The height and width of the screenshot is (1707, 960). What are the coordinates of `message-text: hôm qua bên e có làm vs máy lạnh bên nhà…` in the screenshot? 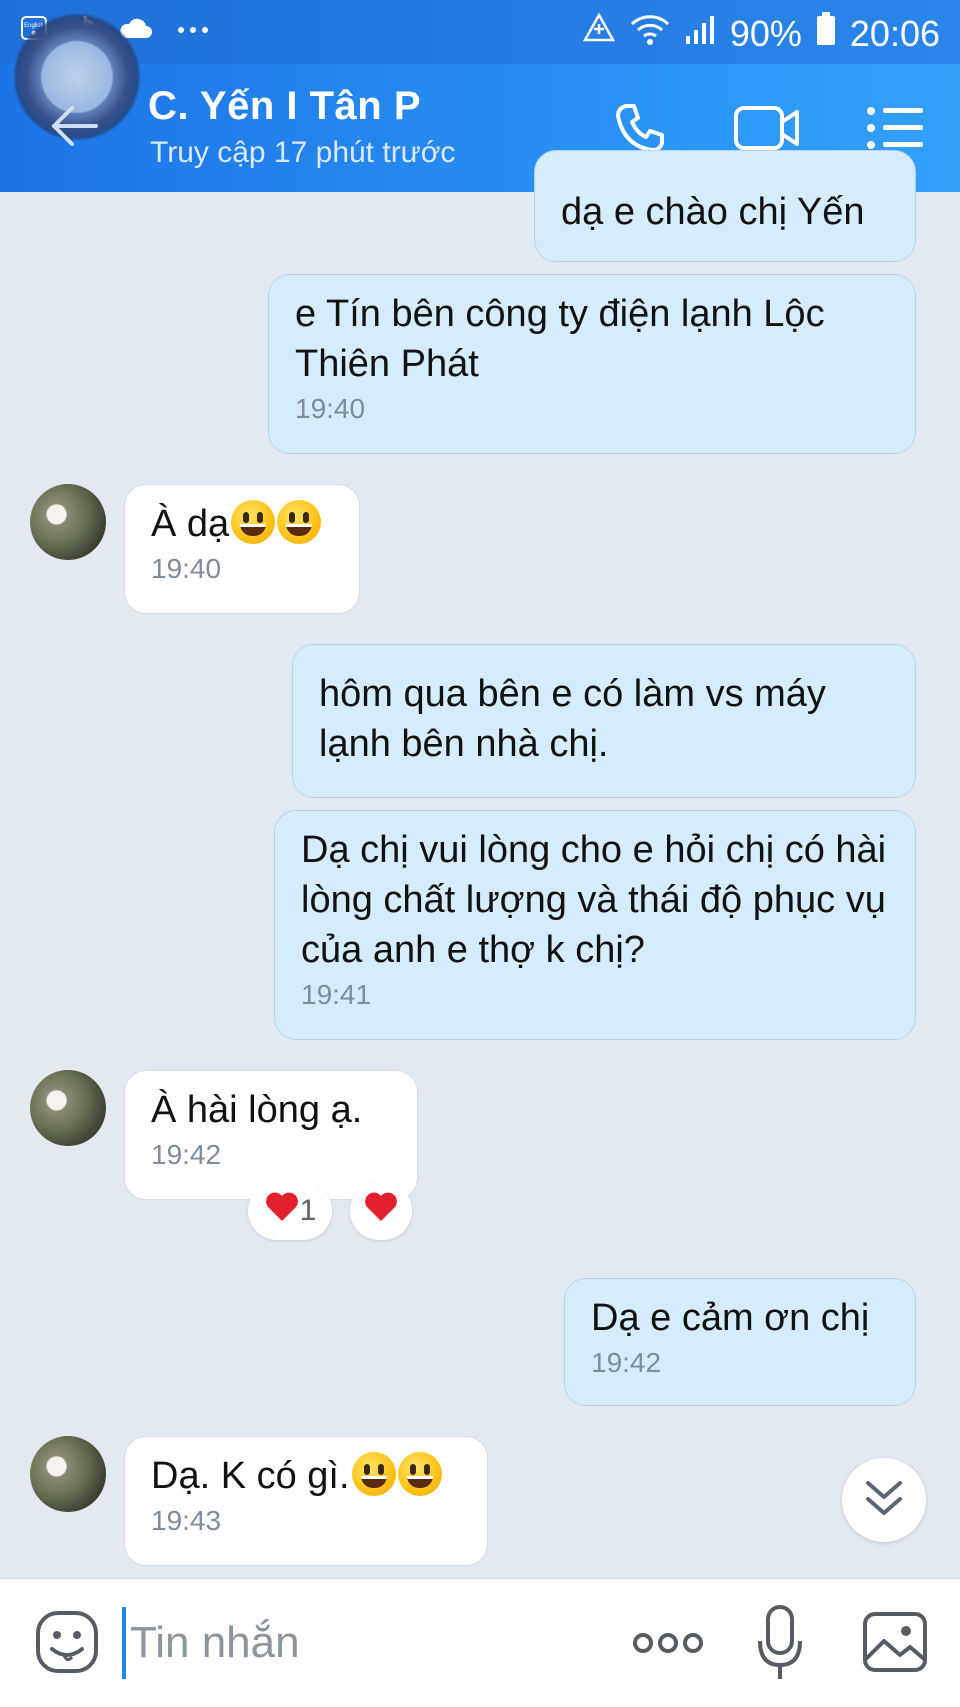 It's located at (572, 719).